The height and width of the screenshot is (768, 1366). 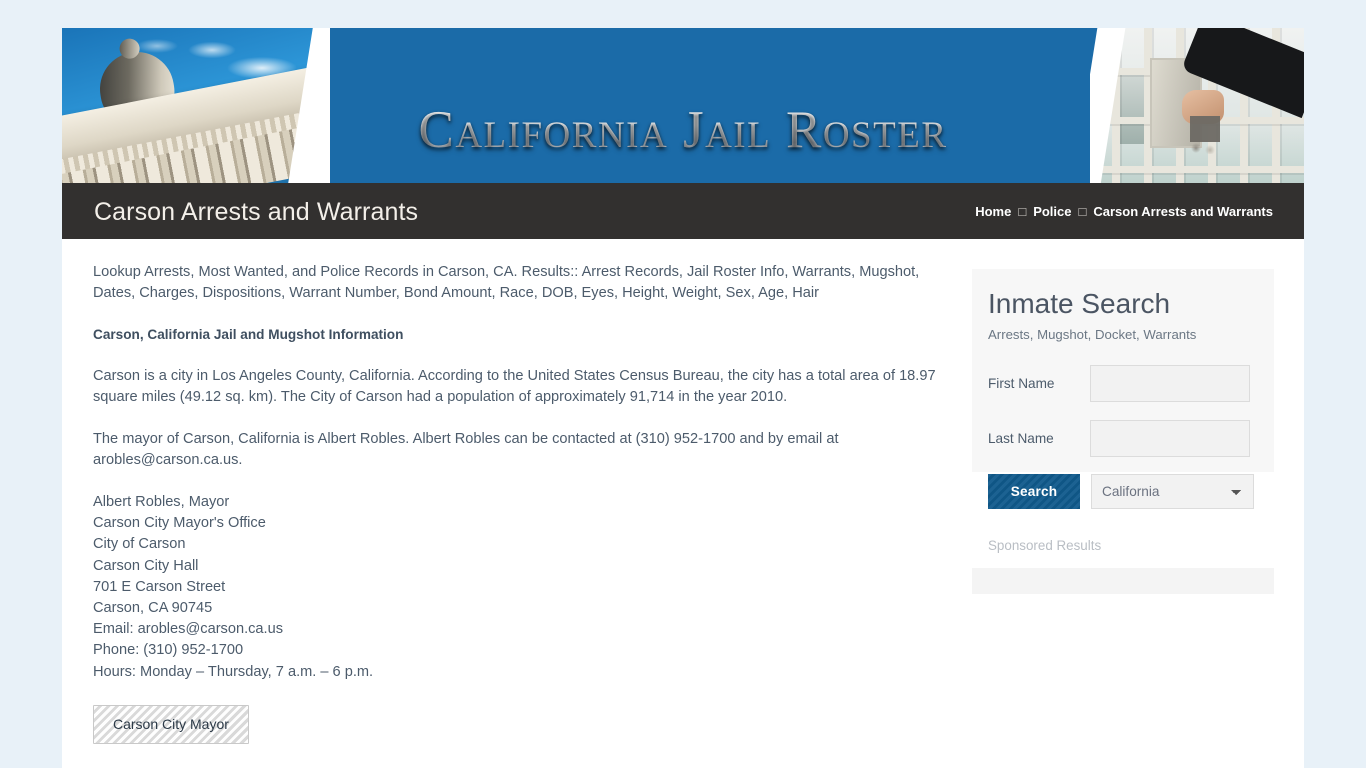 What do you see at coordinates (188, 629) in the screenshot?
I see `address-line: Email: arobles@carson.ca.us` at bounding box center [188, 629].